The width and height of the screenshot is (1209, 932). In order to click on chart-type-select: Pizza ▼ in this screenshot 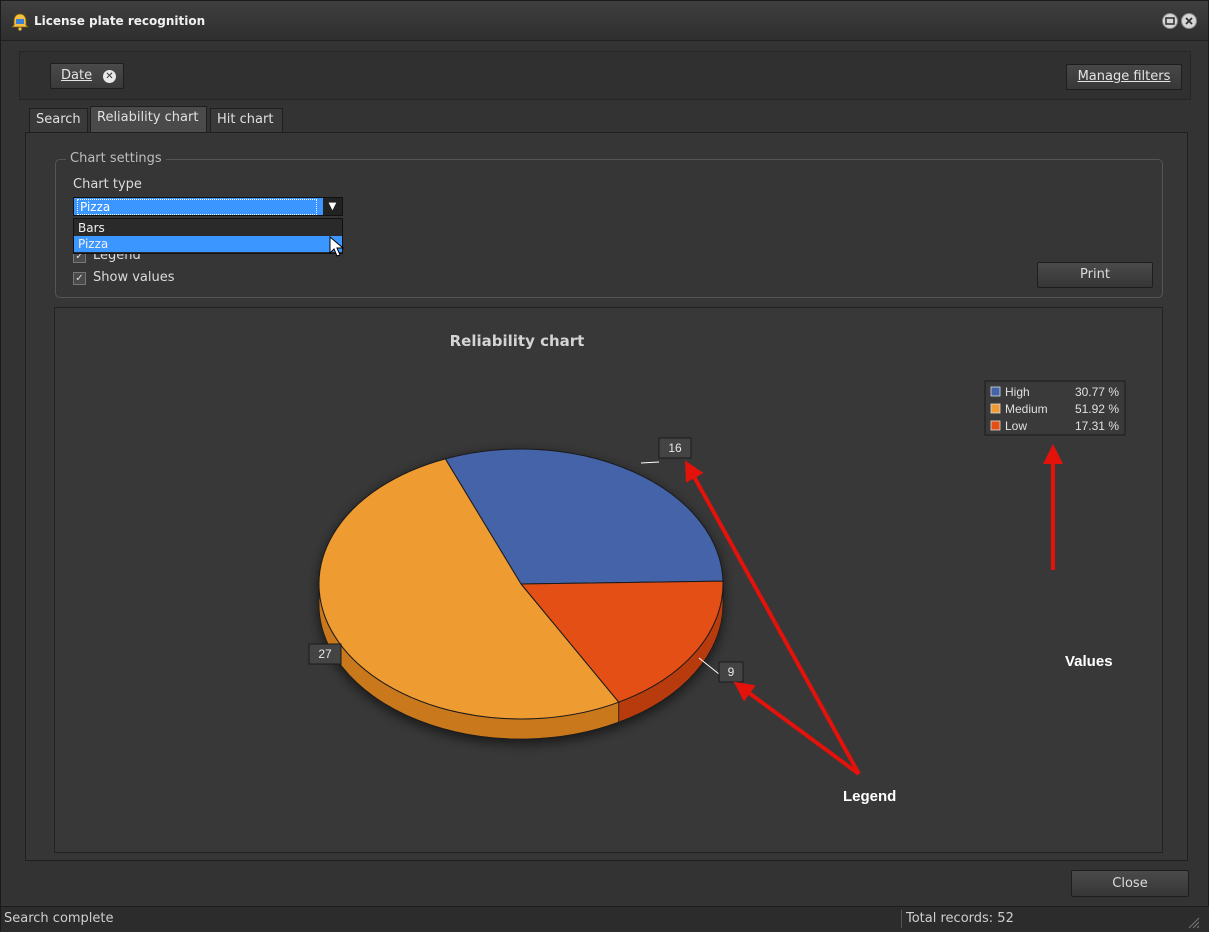, I will do `click(208, 206)`.